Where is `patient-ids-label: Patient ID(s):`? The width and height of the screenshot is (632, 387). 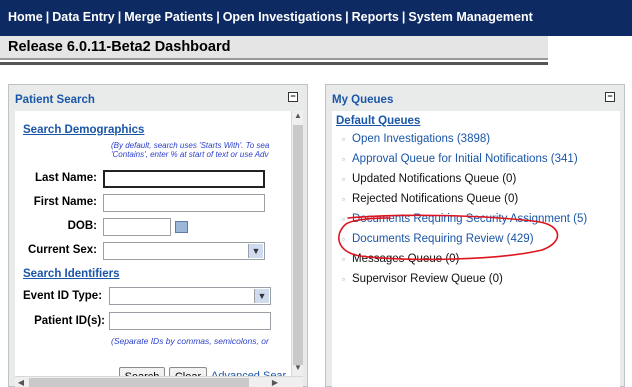
patient-ids-label: Patient ID(s): is located at coordinates (69, 321).